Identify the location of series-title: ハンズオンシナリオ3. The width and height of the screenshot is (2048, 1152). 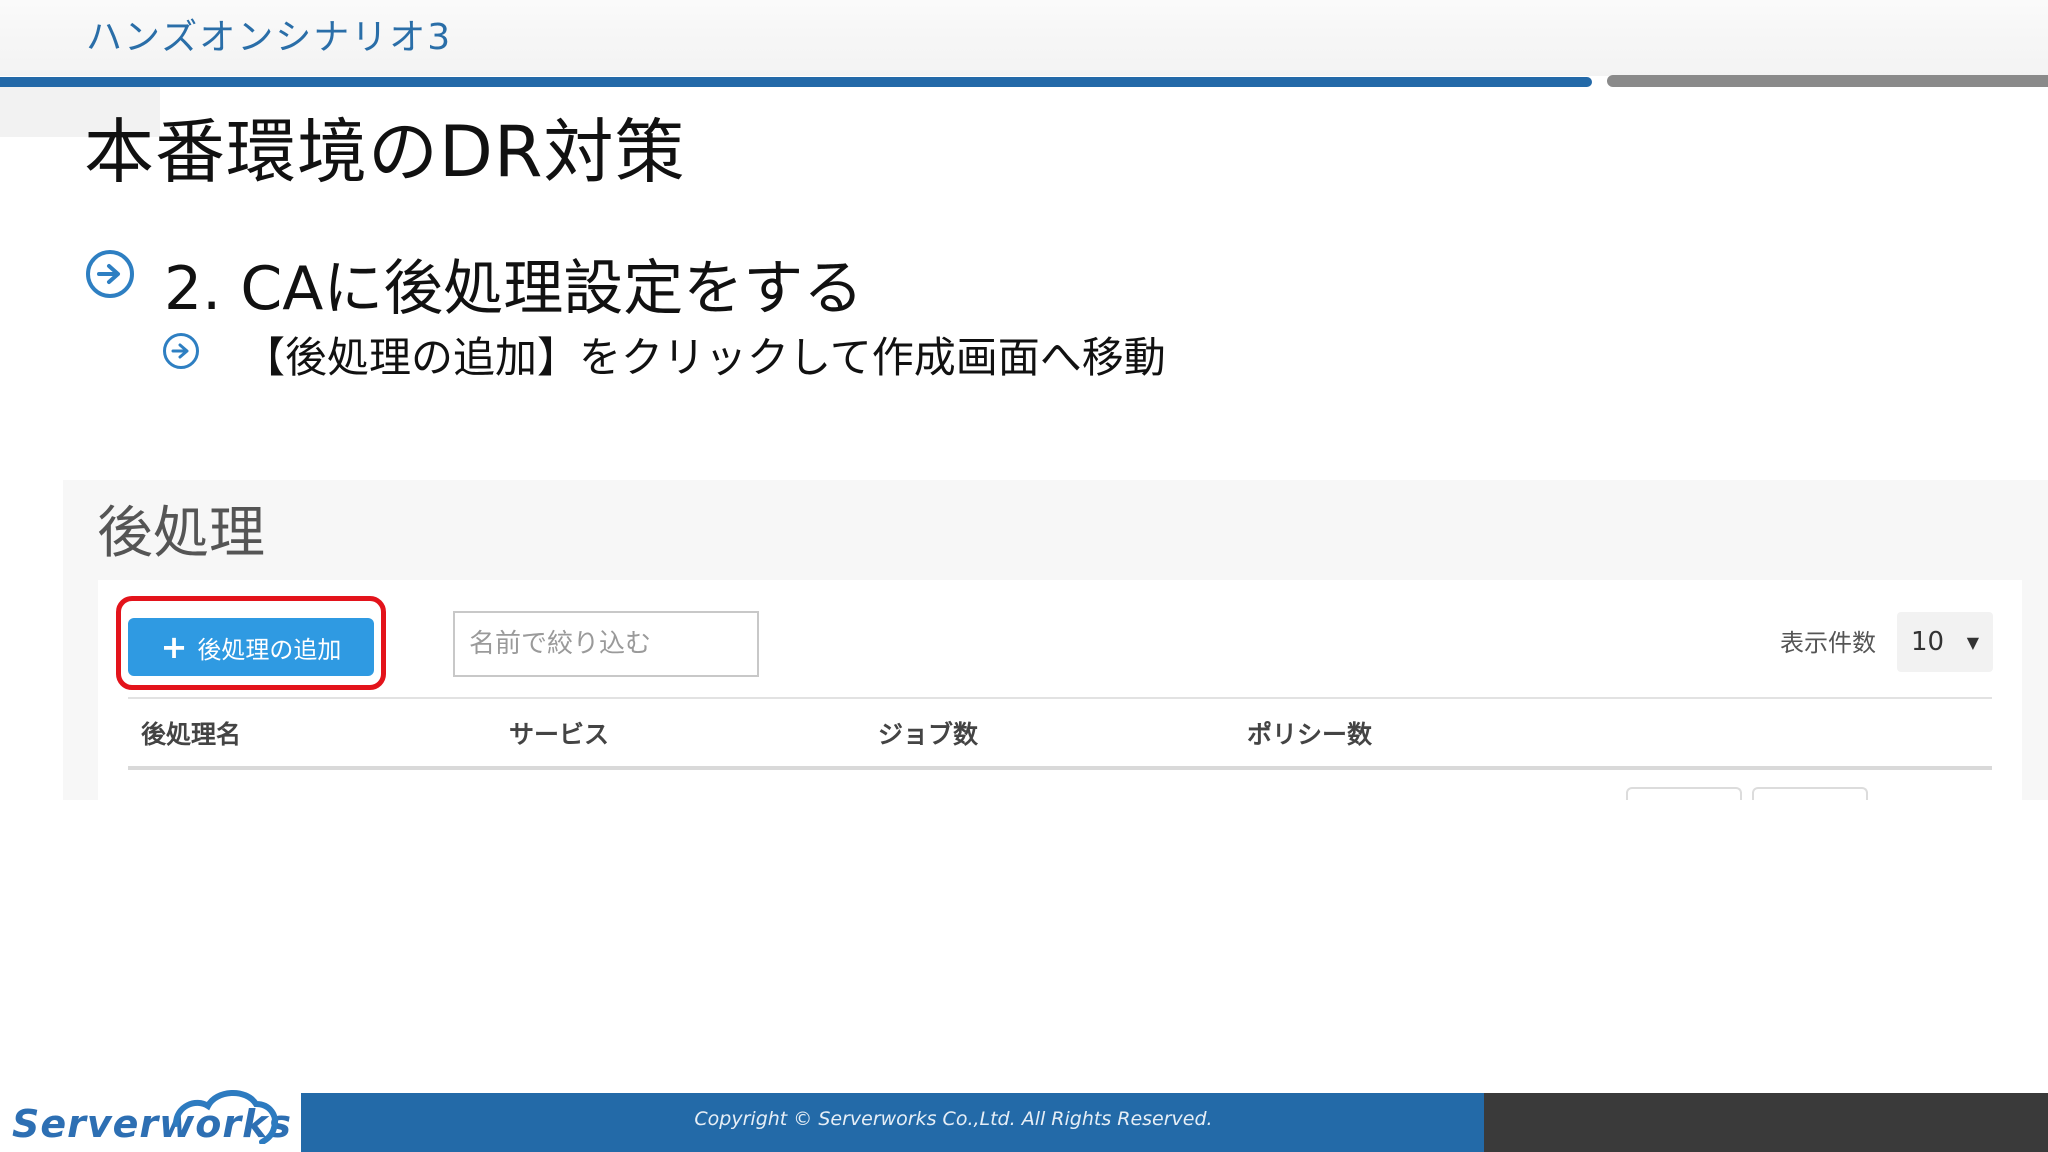
(269, 37).